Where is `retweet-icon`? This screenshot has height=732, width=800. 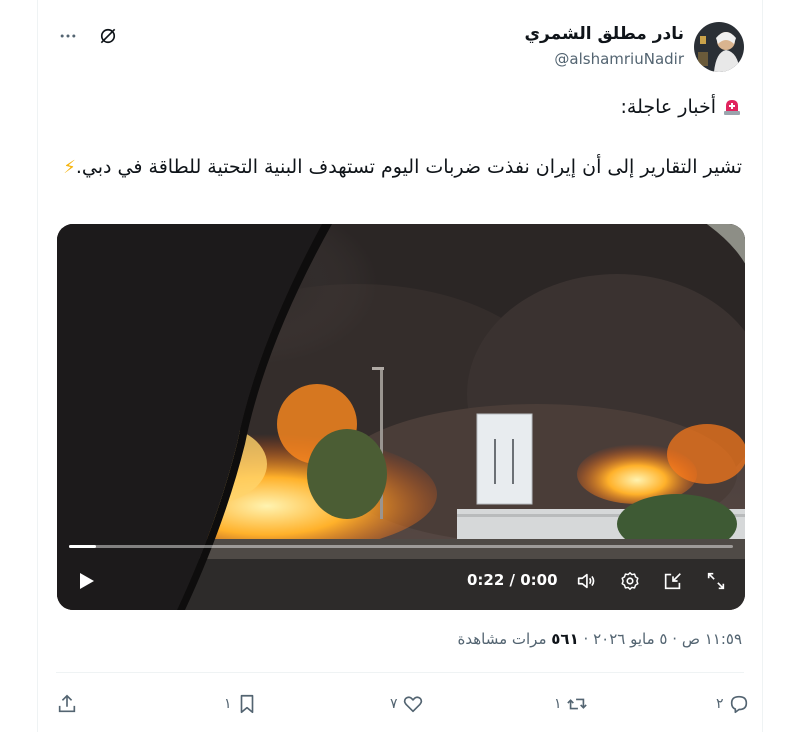
retweet-icon is located at coordinates (576, 704).